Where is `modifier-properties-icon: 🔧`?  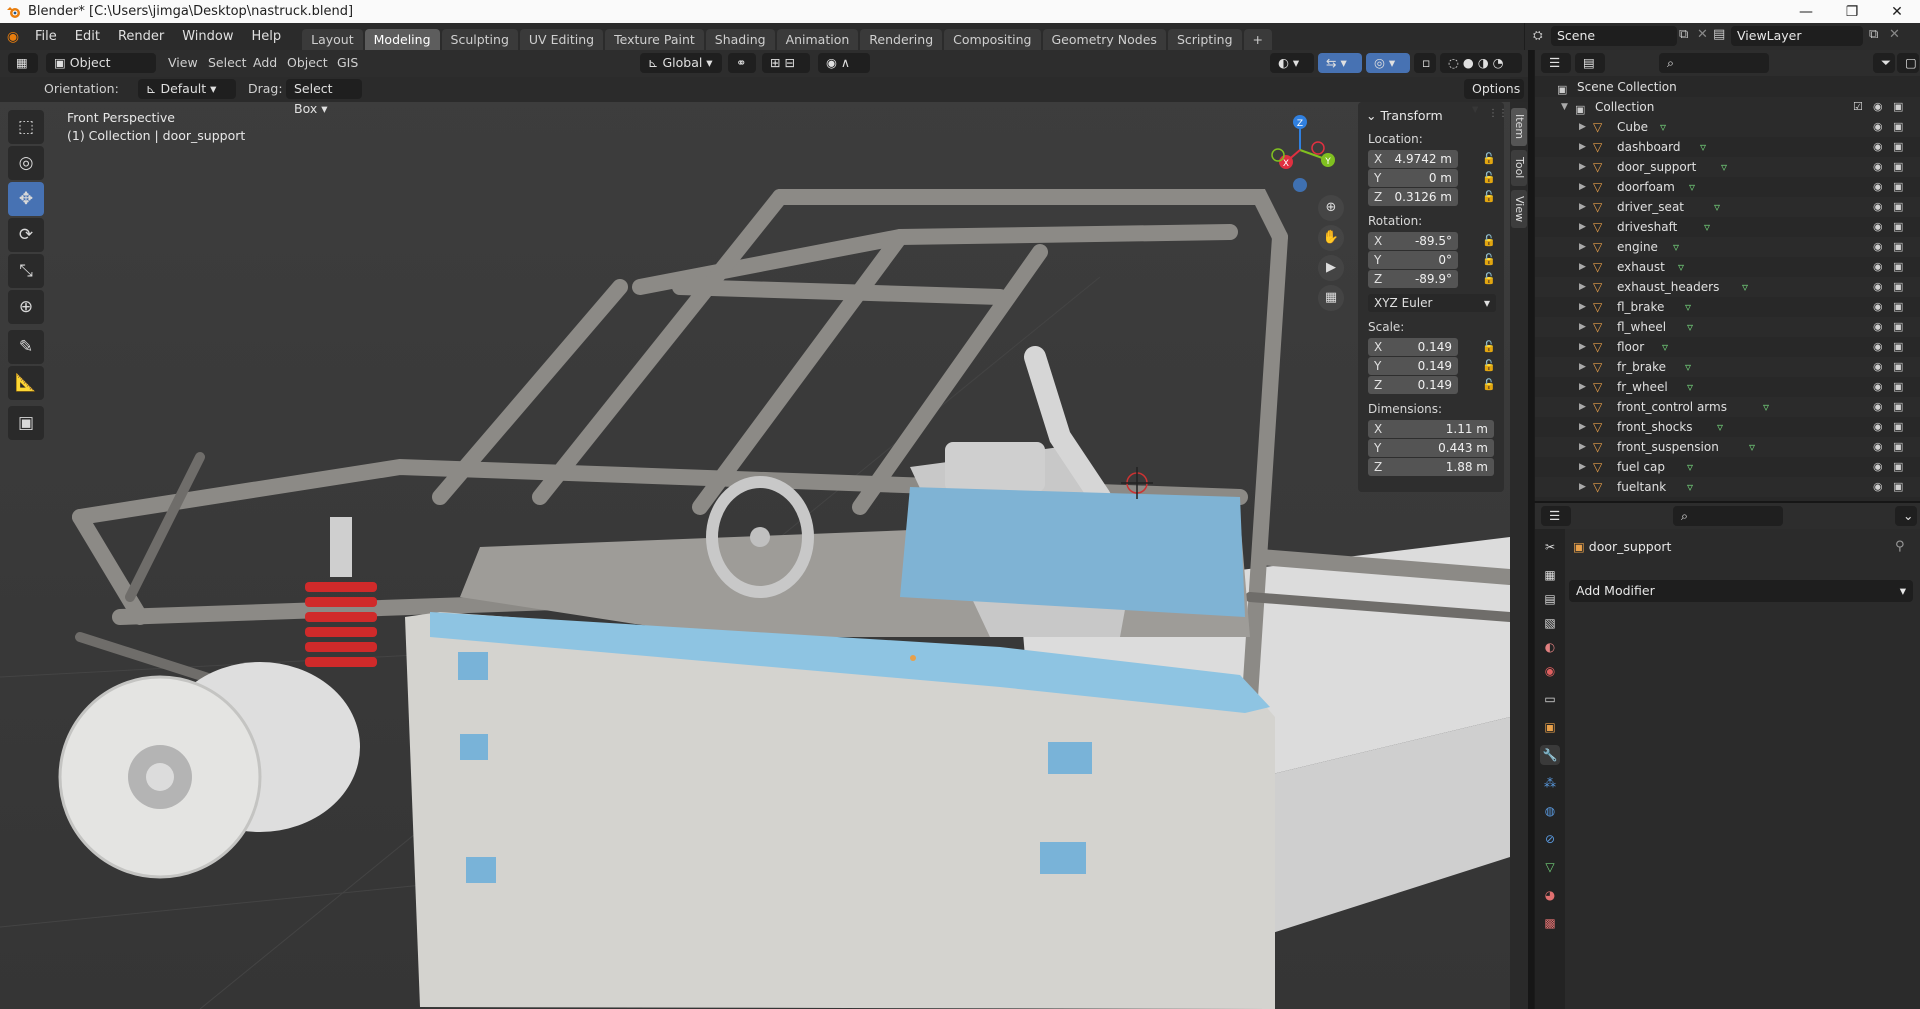 modifier-properties-icon: 🔧 is located at coordinates (1550, 755).